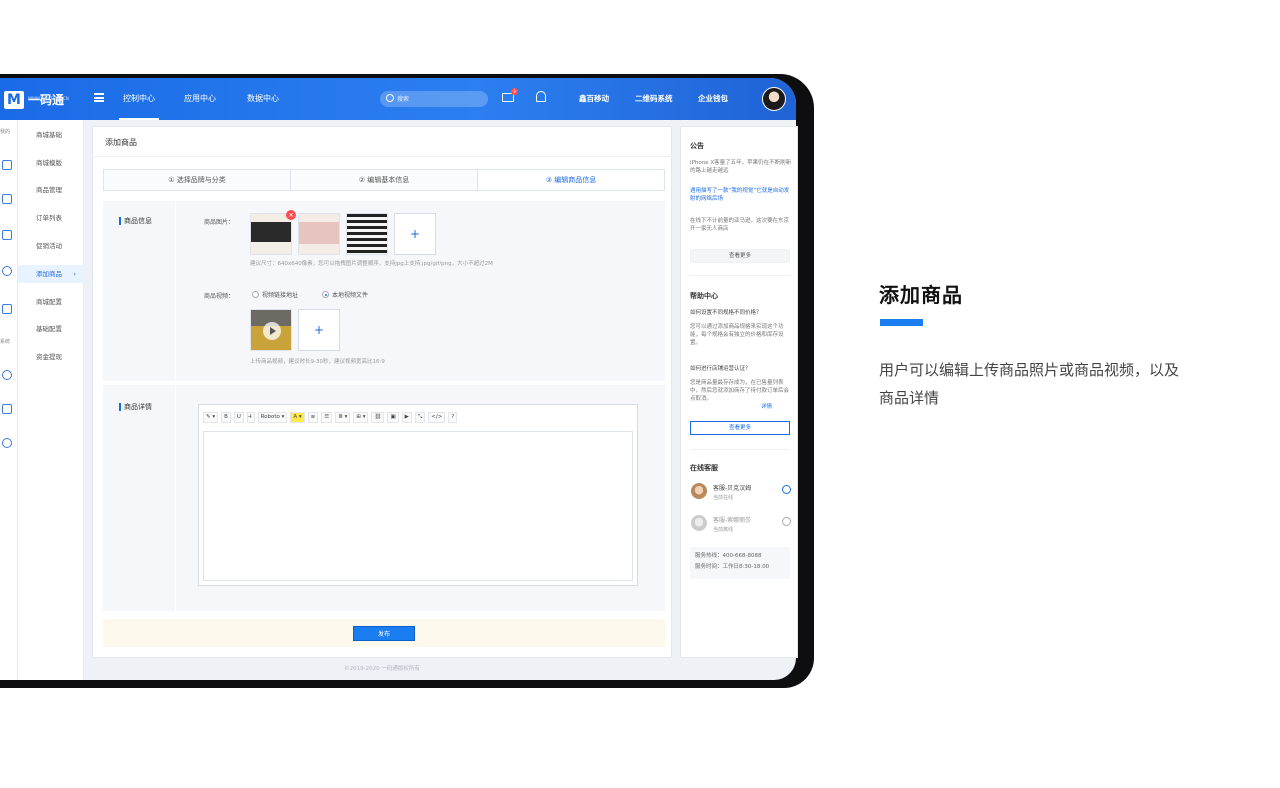 This screenshot has width=1280, height=788. Describe the element at coordinates (901, 322) in the screenshot. I see `description-accent-bar` at that location.